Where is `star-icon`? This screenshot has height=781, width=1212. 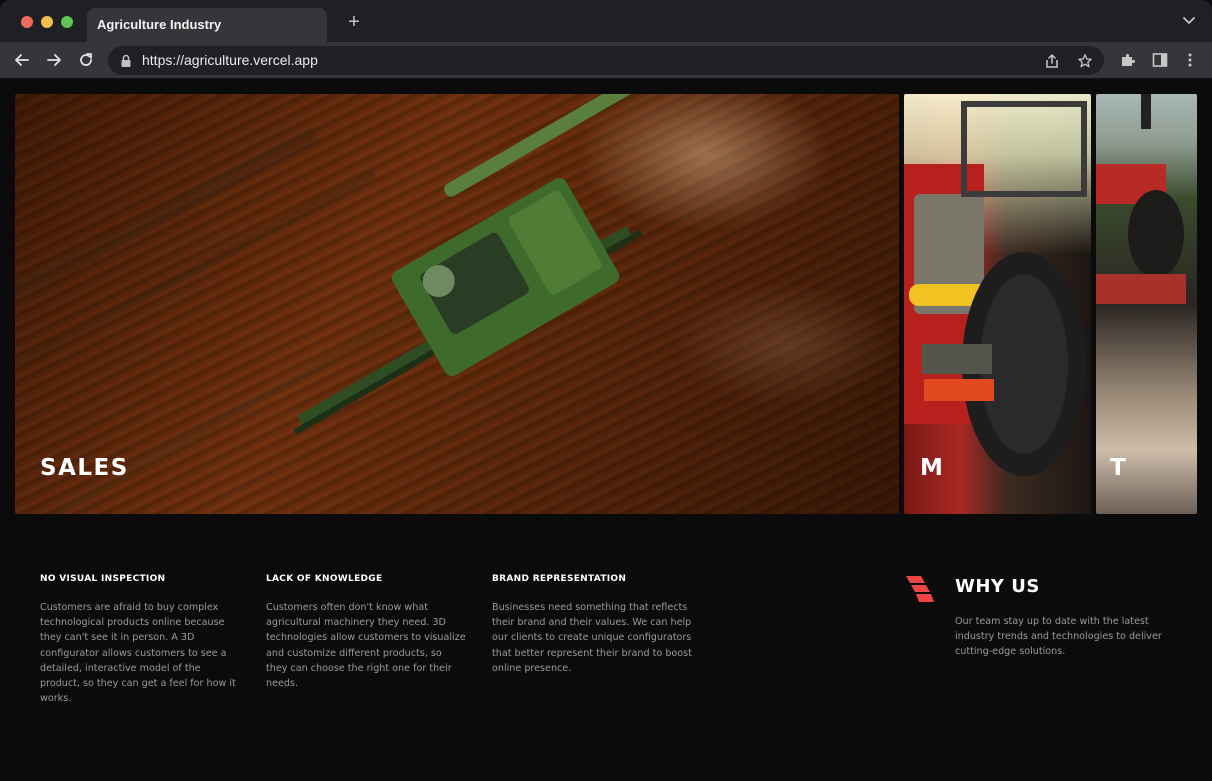
star-icon is located at coordinates (1085, 61).